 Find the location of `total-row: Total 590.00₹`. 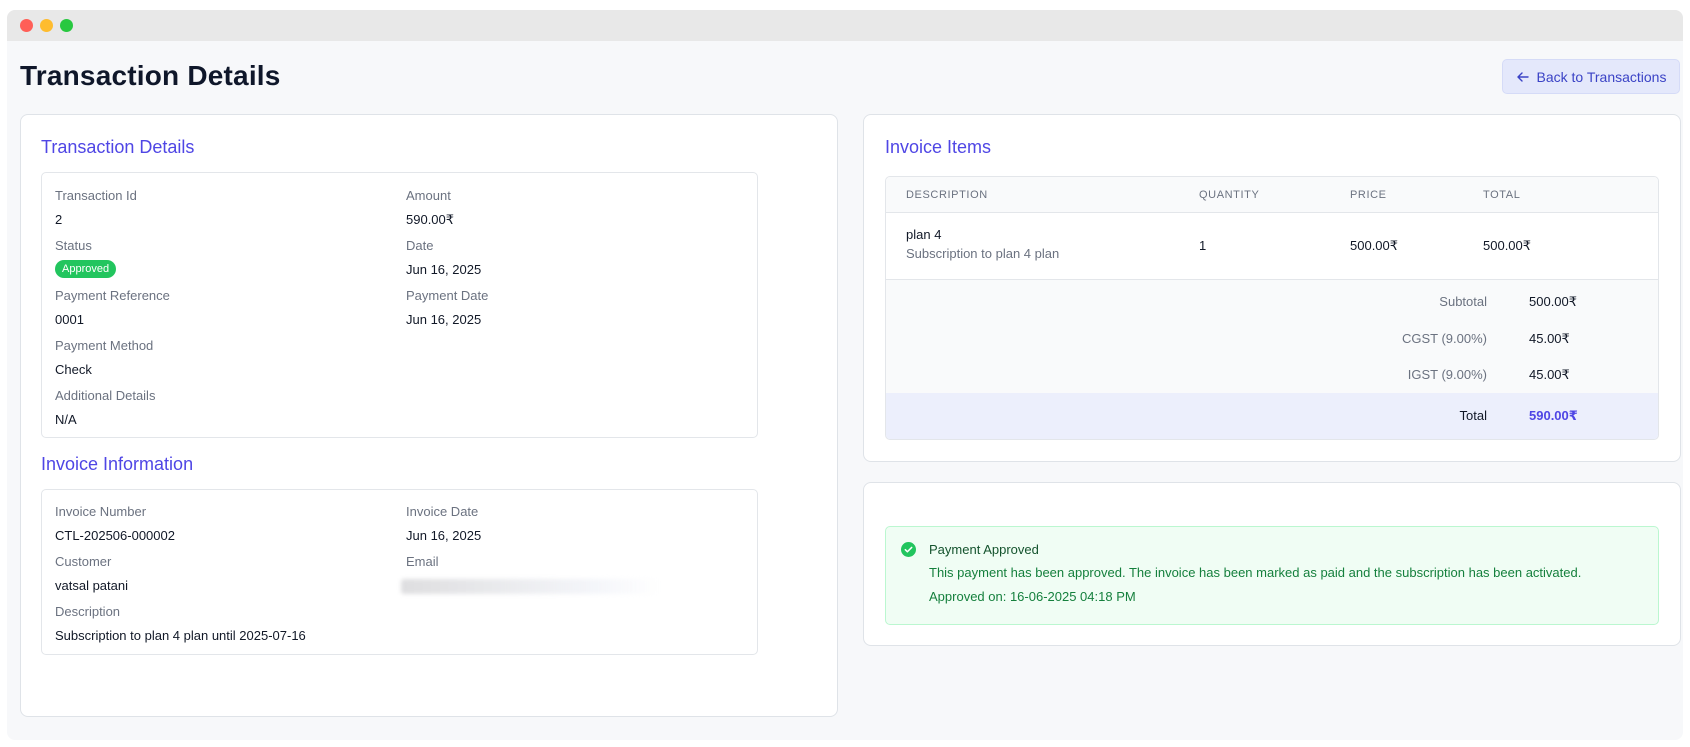

total-row: Total 590.00₹ is located at coordinates (1272, 416).